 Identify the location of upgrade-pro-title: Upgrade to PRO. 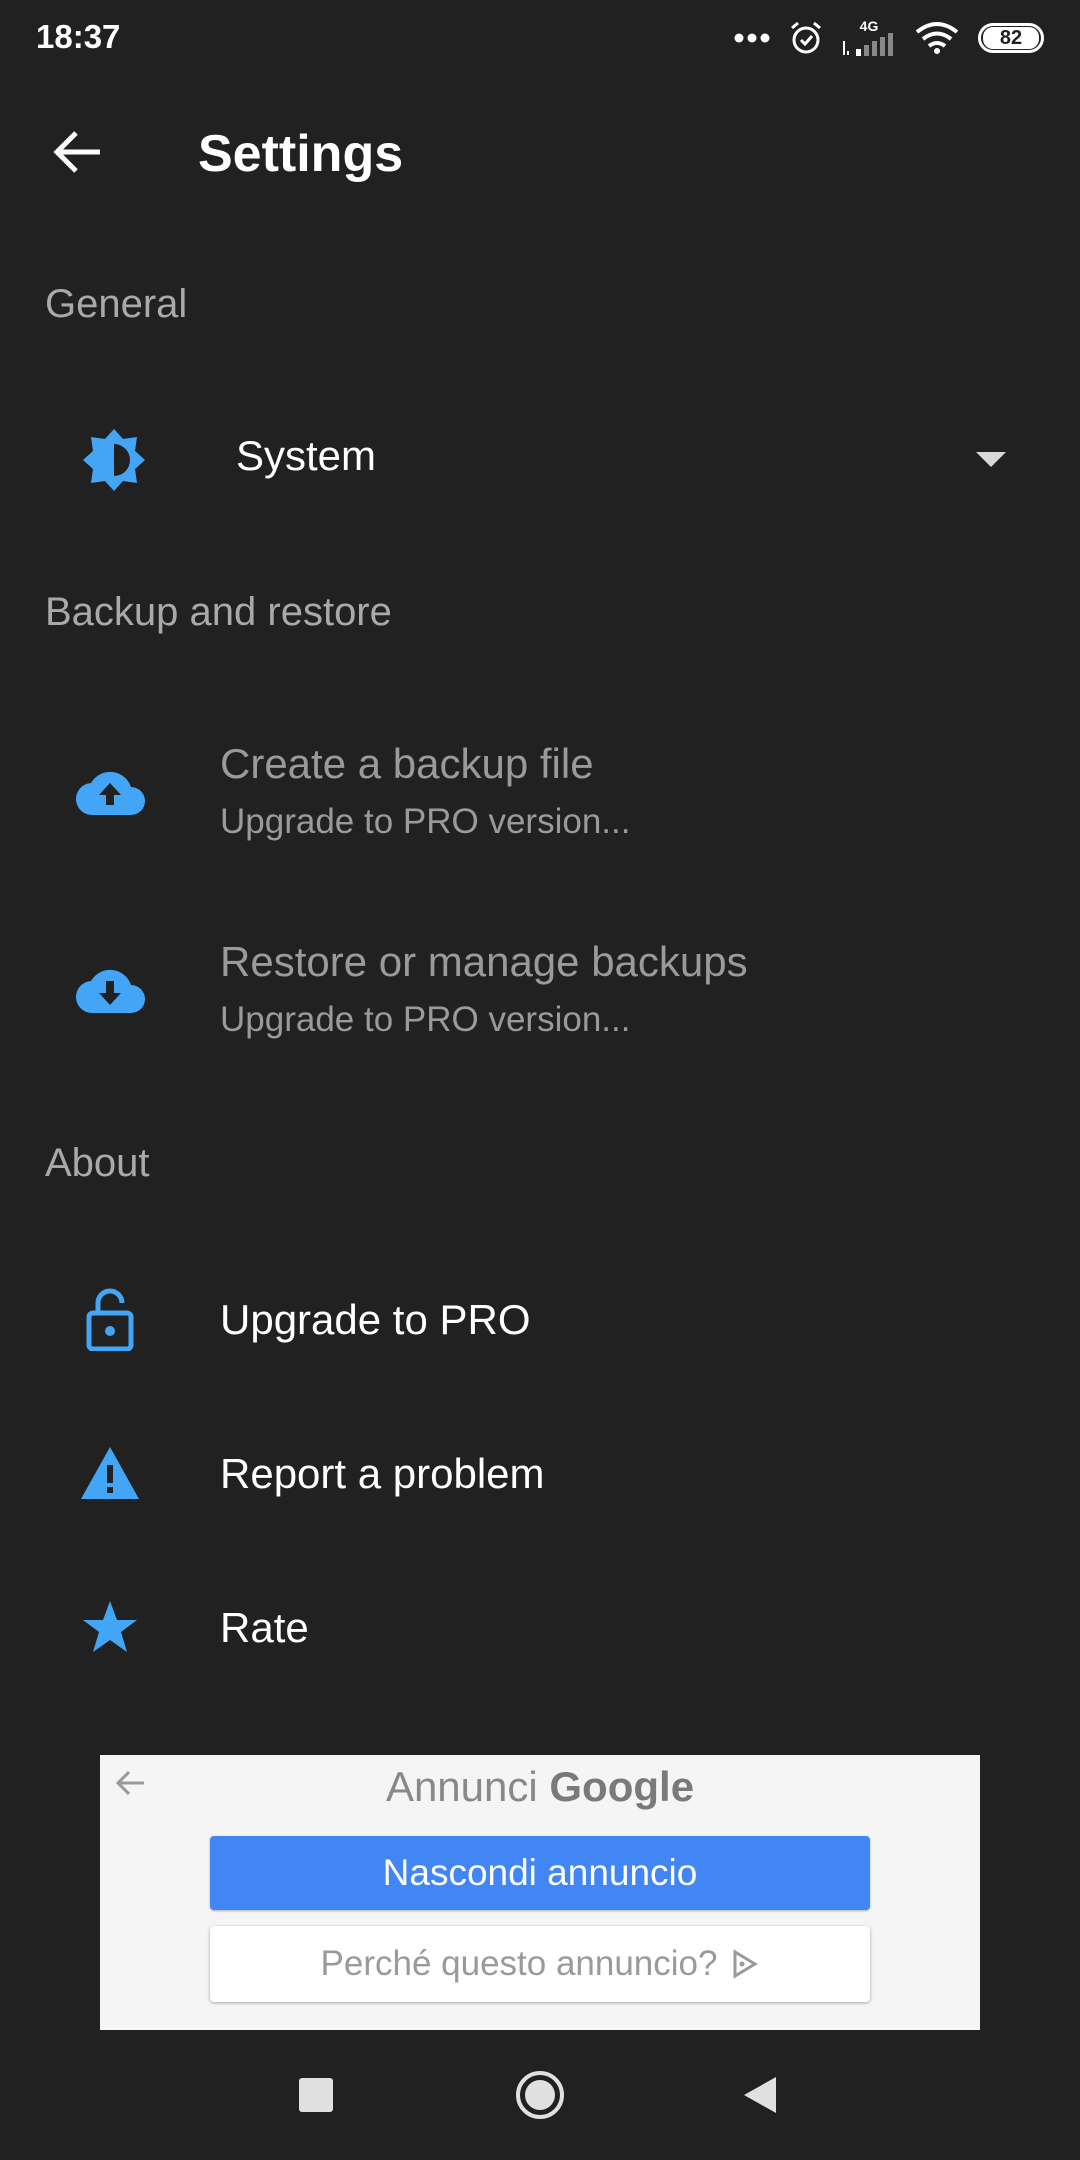
(375, 1319).